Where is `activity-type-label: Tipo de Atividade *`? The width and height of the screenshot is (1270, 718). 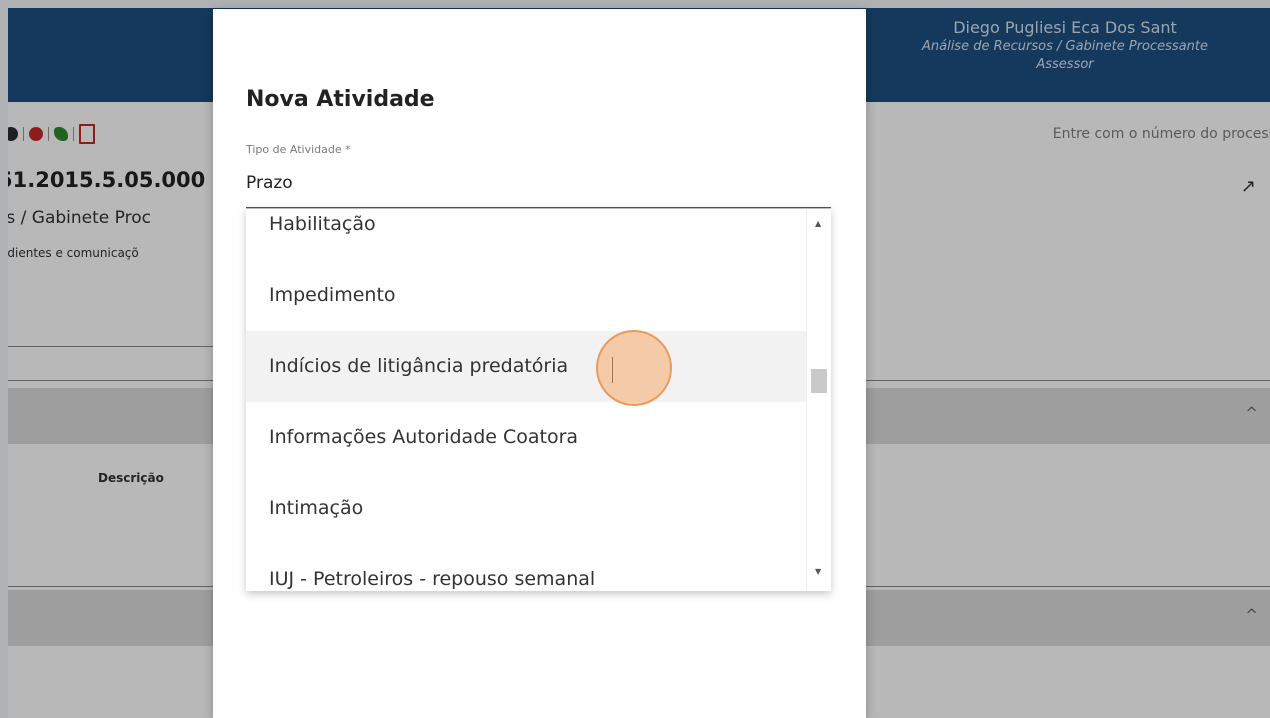 activity-type-label: Tipo de Atividade * is located at coordinates (298, 149).